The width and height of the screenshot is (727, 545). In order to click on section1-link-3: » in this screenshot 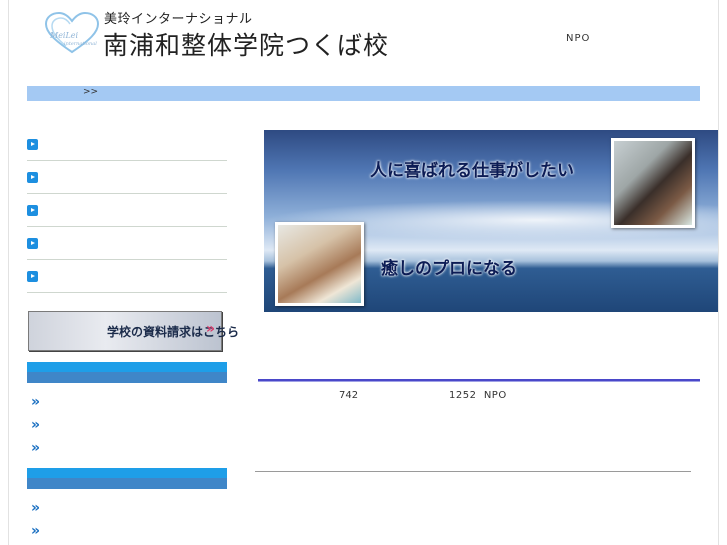, I will do `click(35, 448)`.